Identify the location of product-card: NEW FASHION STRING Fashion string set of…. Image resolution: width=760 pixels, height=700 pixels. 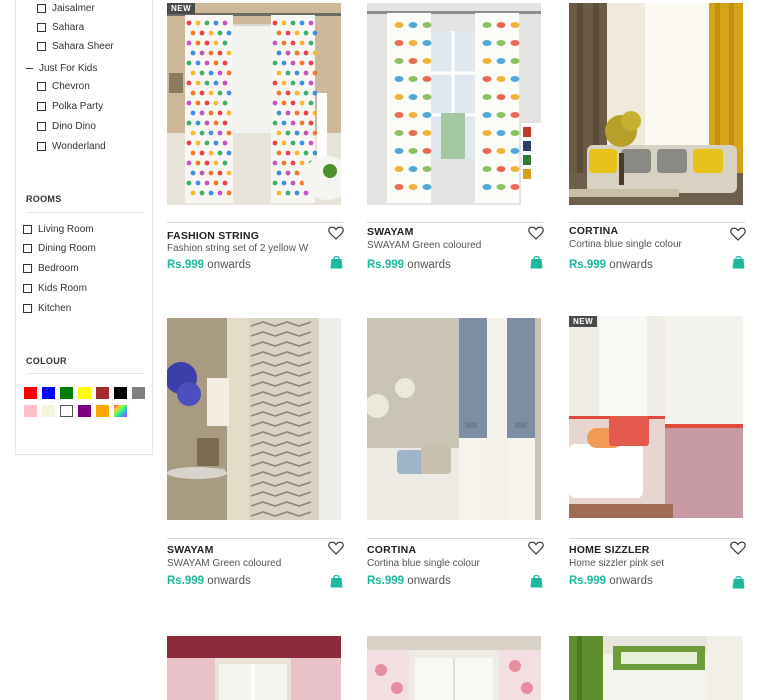
(255, 138).